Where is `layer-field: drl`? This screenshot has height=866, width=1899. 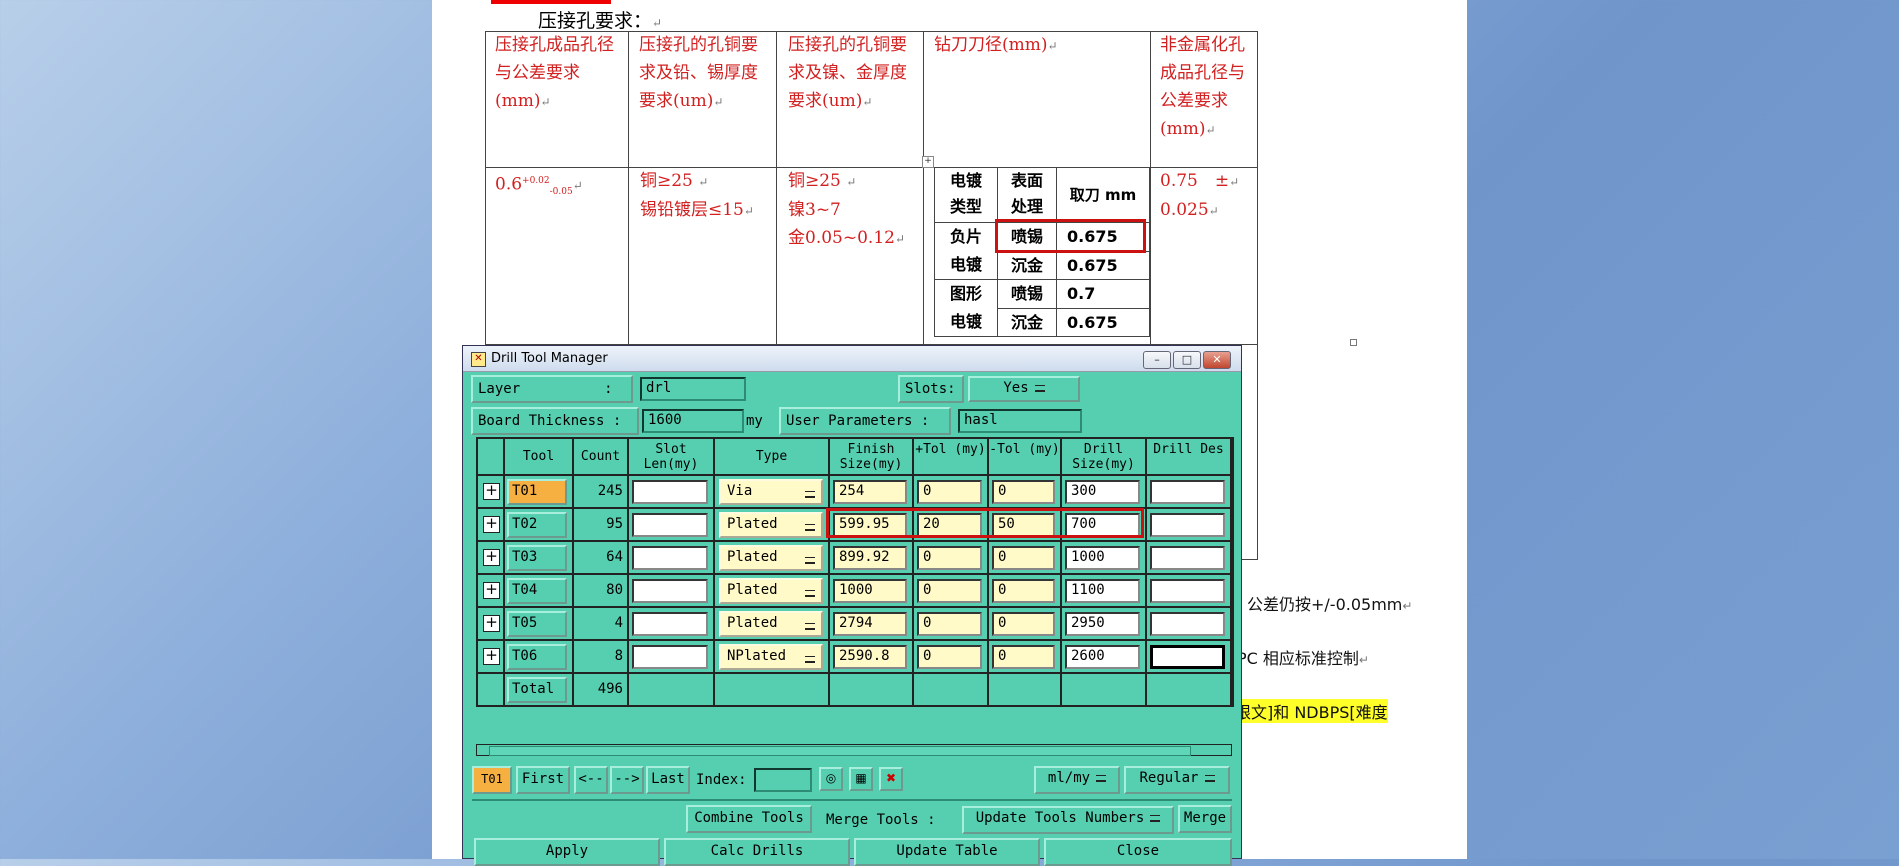
layer-field: drl is located at coordinates (693, 389).